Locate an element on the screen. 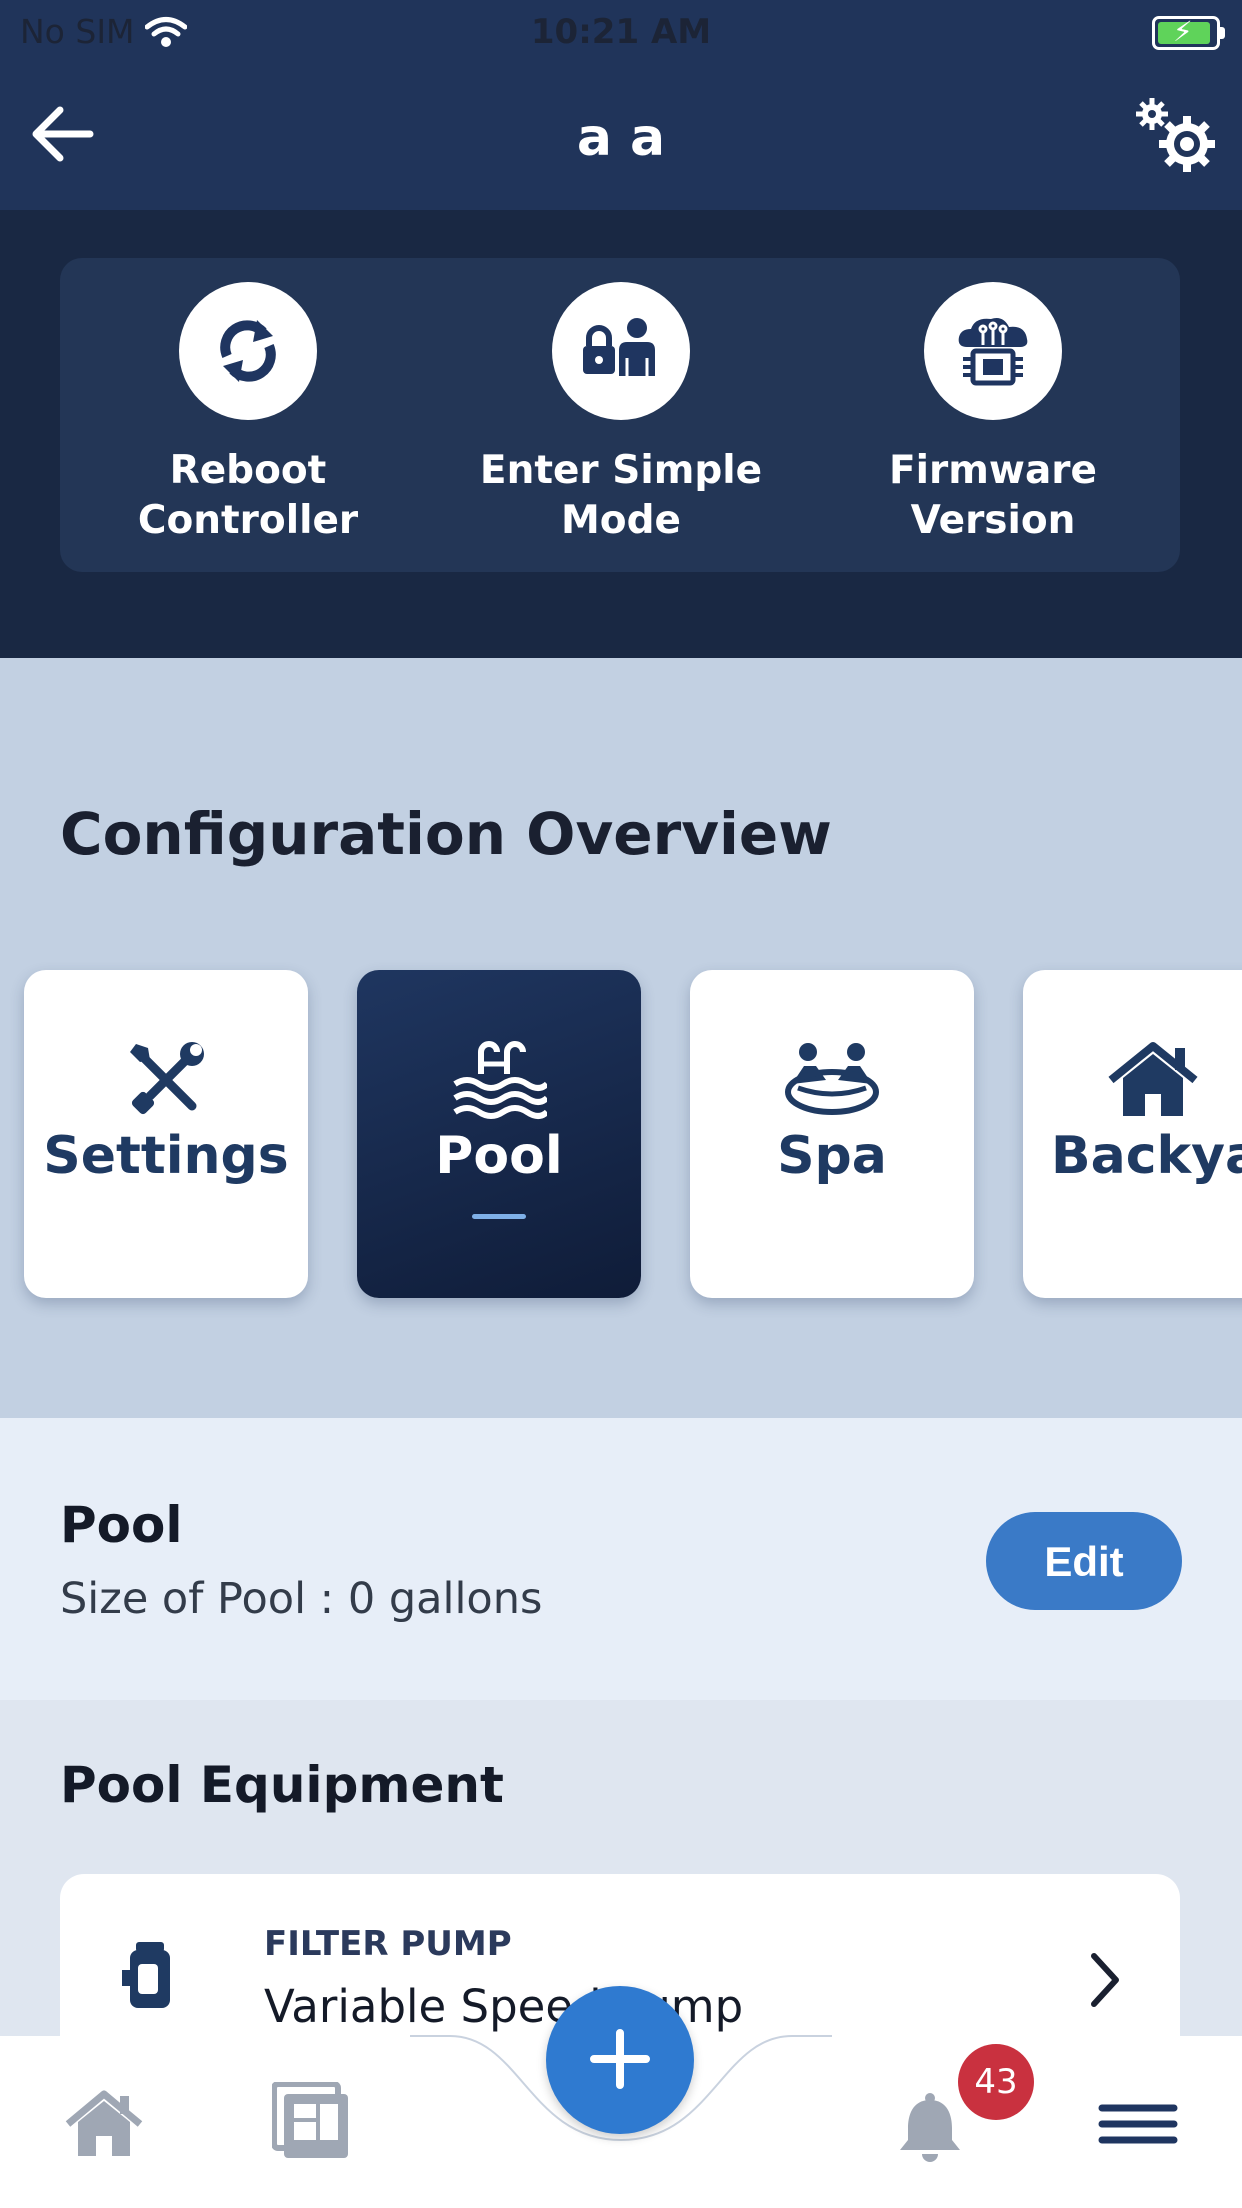  dashboard-icon is located at coordinates (309, 2119).